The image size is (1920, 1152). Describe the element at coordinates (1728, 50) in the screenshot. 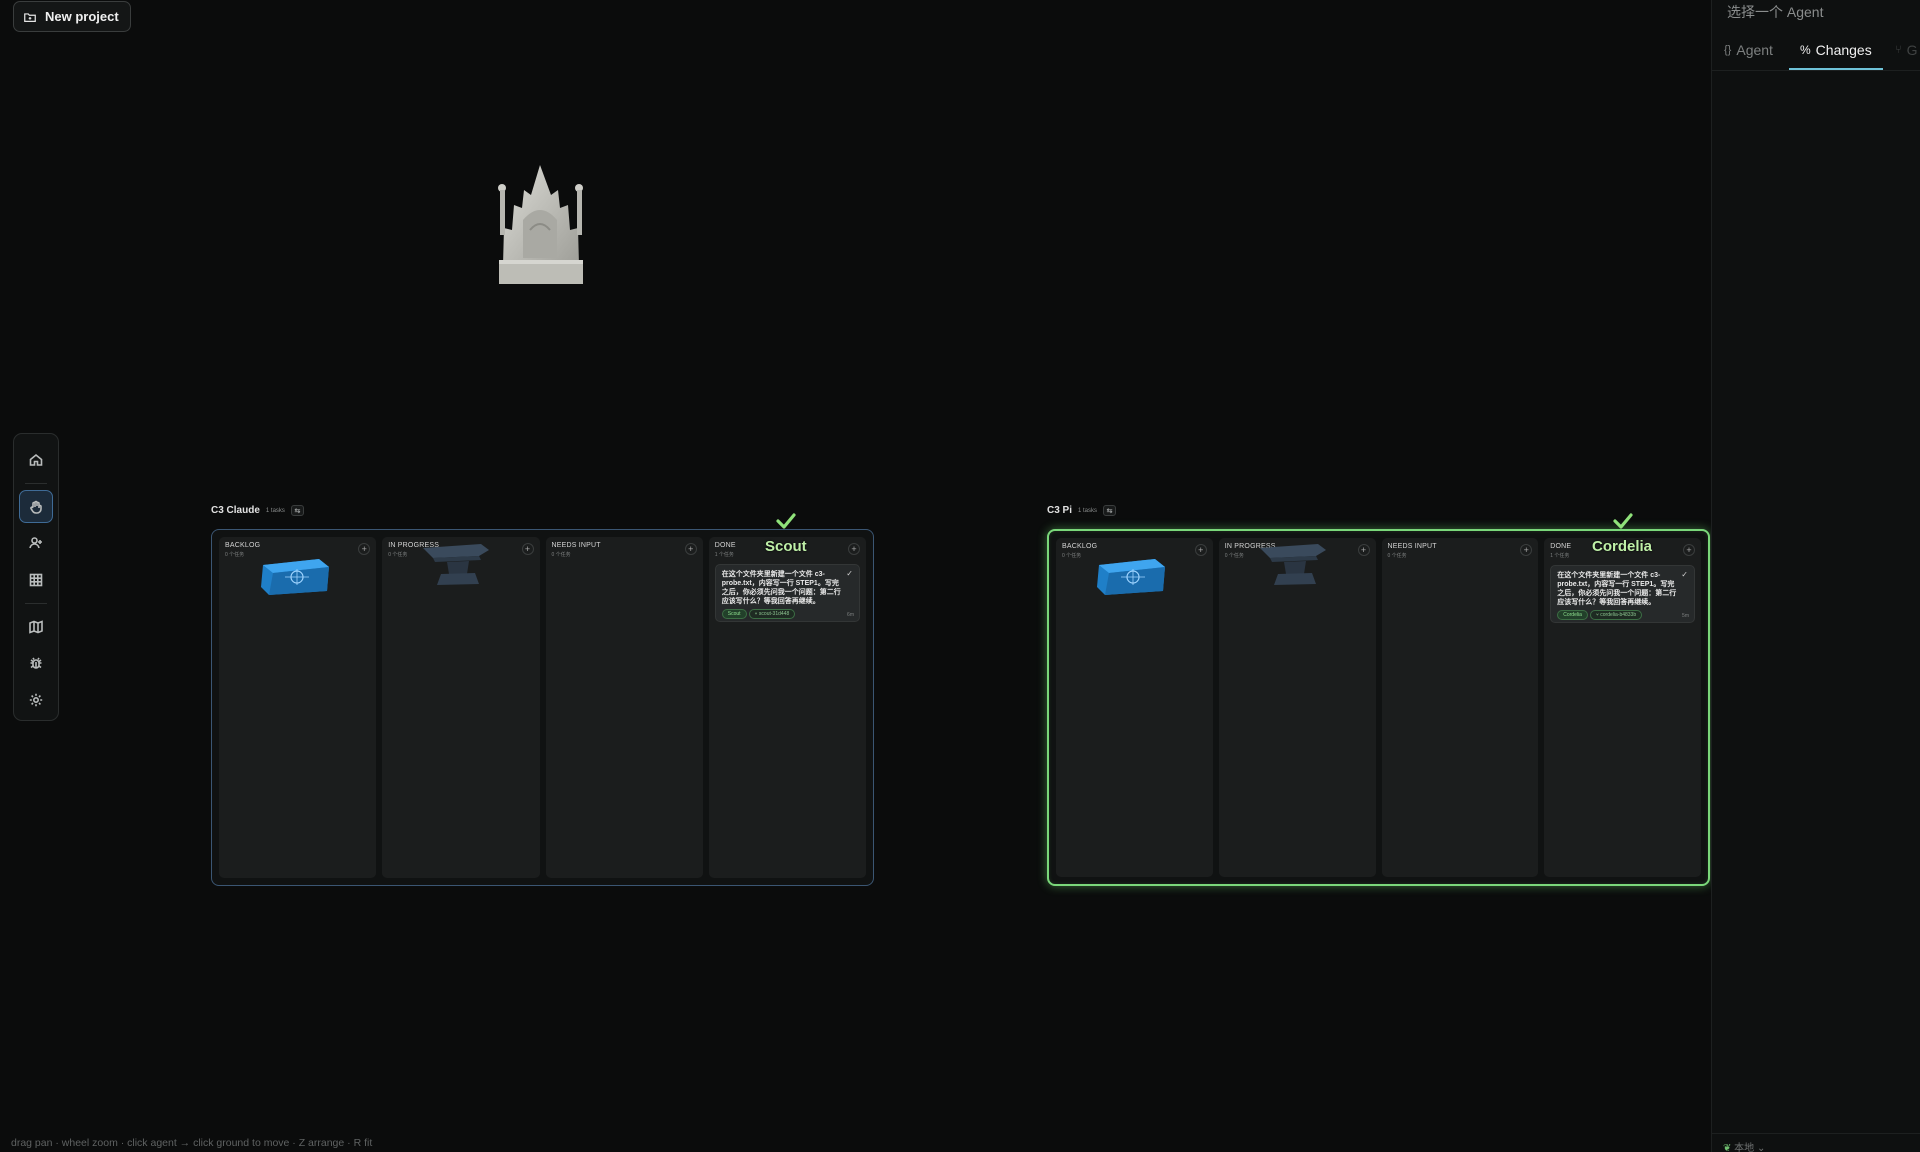

I see `braces-icon: {}` at that location.